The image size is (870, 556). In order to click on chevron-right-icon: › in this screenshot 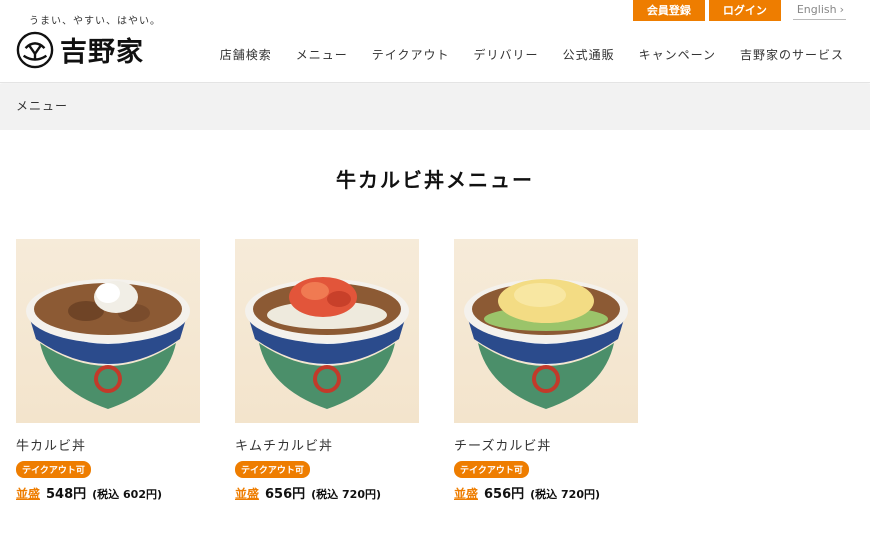, I will do `click(841, 9)`.